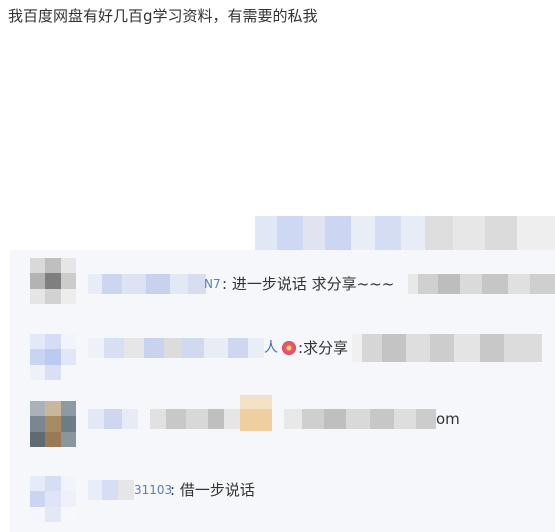  I want to click on username-tail: 31103, so click(153, 490).